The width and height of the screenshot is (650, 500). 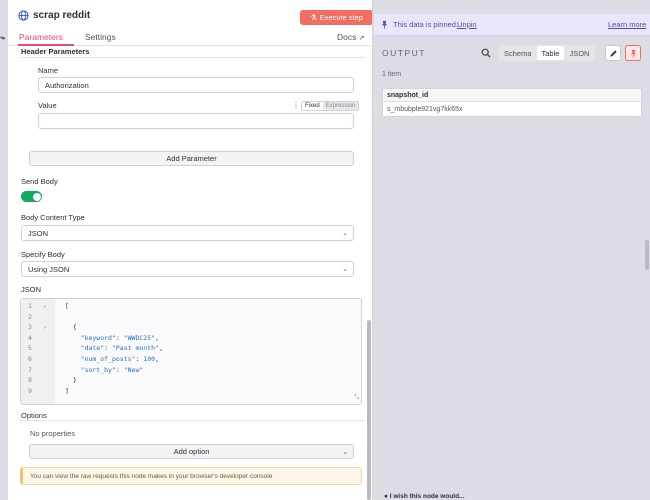 What do you see at coordinates (30, 369) in the screenshot?
I see `line-number: 7` at bounding box center [30, 369].